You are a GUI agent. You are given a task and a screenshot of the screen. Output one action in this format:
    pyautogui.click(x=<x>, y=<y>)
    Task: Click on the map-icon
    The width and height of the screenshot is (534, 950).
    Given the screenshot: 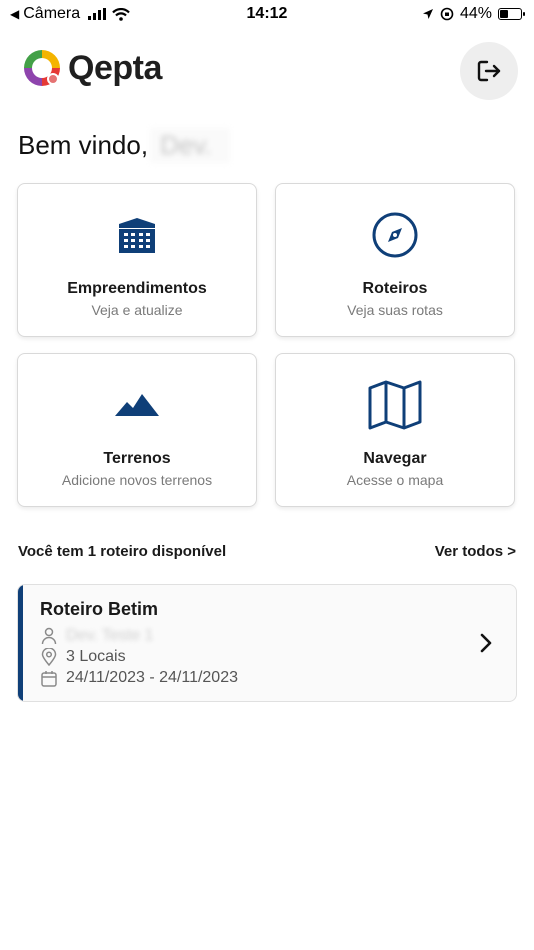 What is the action you would take?
    pyautogui.click(x=395, y=405)
    